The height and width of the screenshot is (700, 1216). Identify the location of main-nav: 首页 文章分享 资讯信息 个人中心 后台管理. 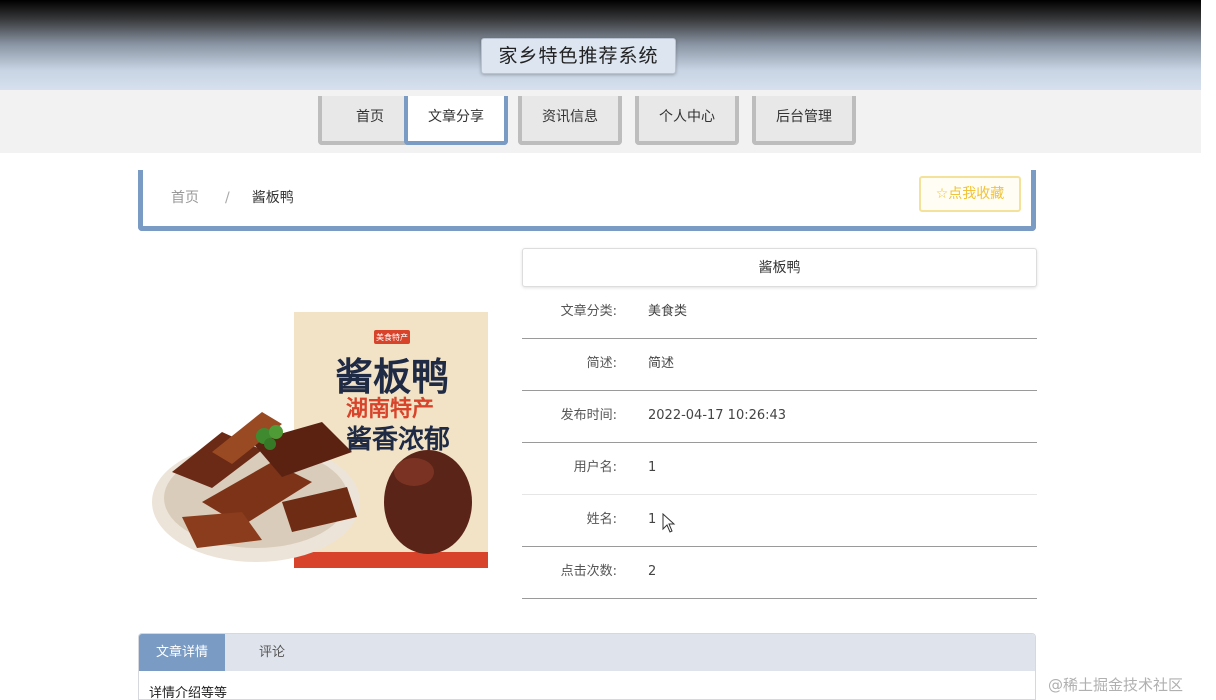
(600, 121).